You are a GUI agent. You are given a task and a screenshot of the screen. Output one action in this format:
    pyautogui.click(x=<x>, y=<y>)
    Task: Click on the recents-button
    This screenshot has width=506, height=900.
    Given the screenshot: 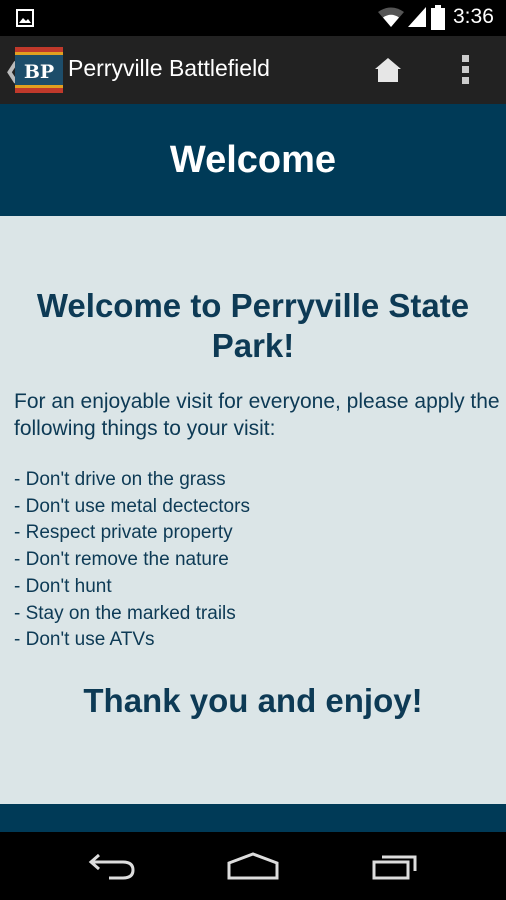 What is the action you would take?
    pyautogui.click(x=395, y=866)
    